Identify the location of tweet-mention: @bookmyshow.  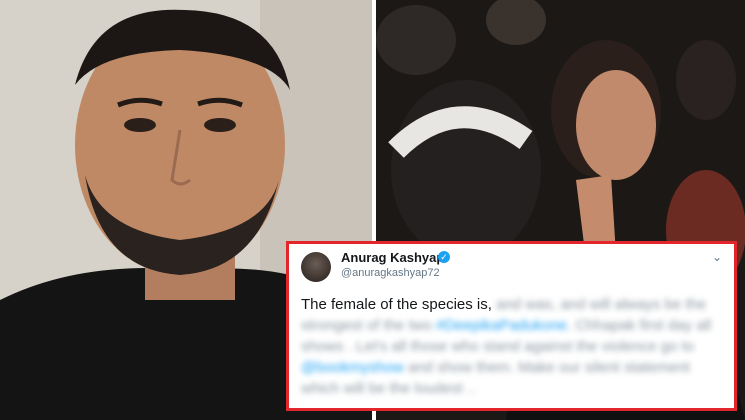
(352, 367).